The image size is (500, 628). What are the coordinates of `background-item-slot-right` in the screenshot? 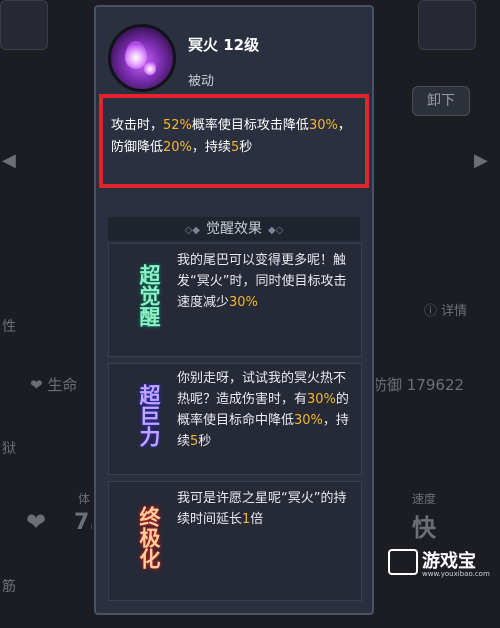 It's located at (447, 25).